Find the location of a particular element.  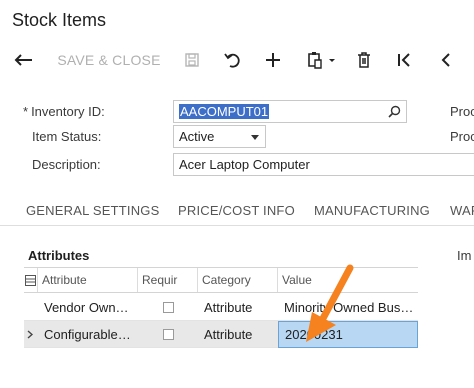

tab-manufacturing: MANUFACTURING is located at coordinates (372, 210).